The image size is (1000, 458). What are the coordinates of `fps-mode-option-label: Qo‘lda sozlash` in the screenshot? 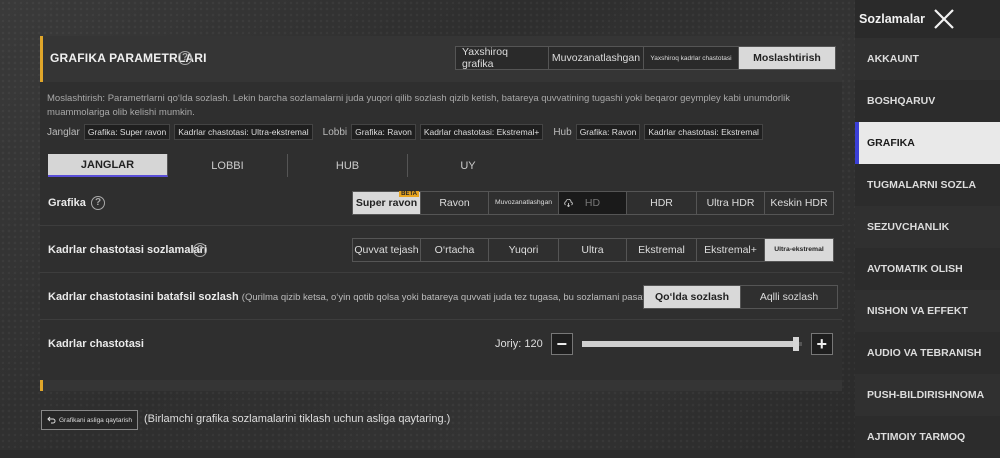 It's located at (692, 296).